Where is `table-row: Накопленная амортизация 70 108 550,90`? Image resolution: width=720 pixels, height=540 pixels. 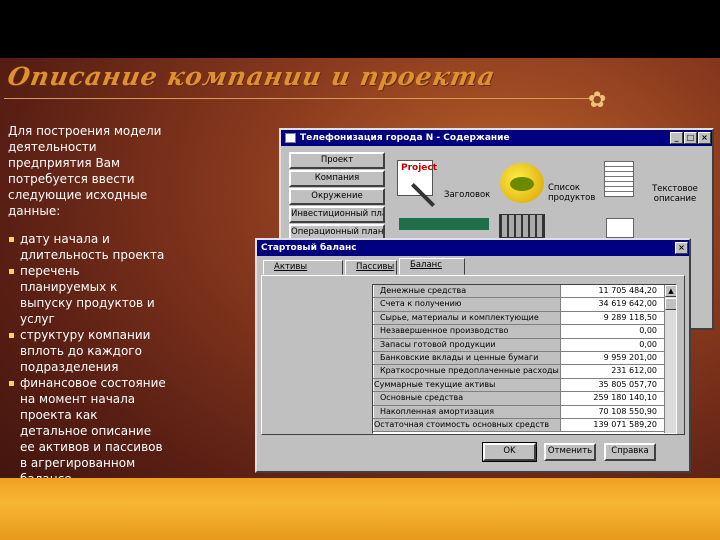 table-row: Накопленная амортизация 70 108 550,90 is located at coordinates (524, 412).